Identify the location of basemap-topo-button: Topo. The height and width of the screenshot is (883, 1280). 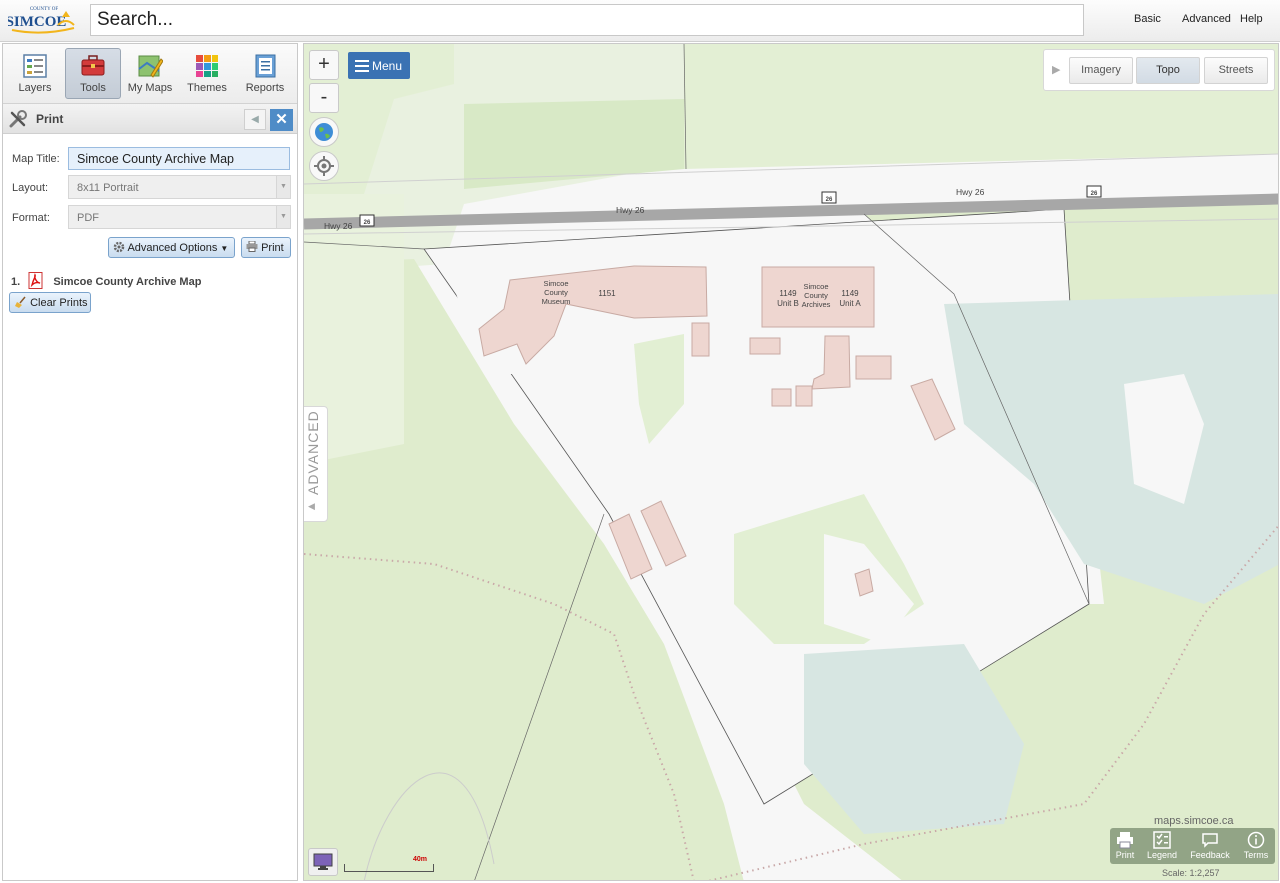
(1168, 70).